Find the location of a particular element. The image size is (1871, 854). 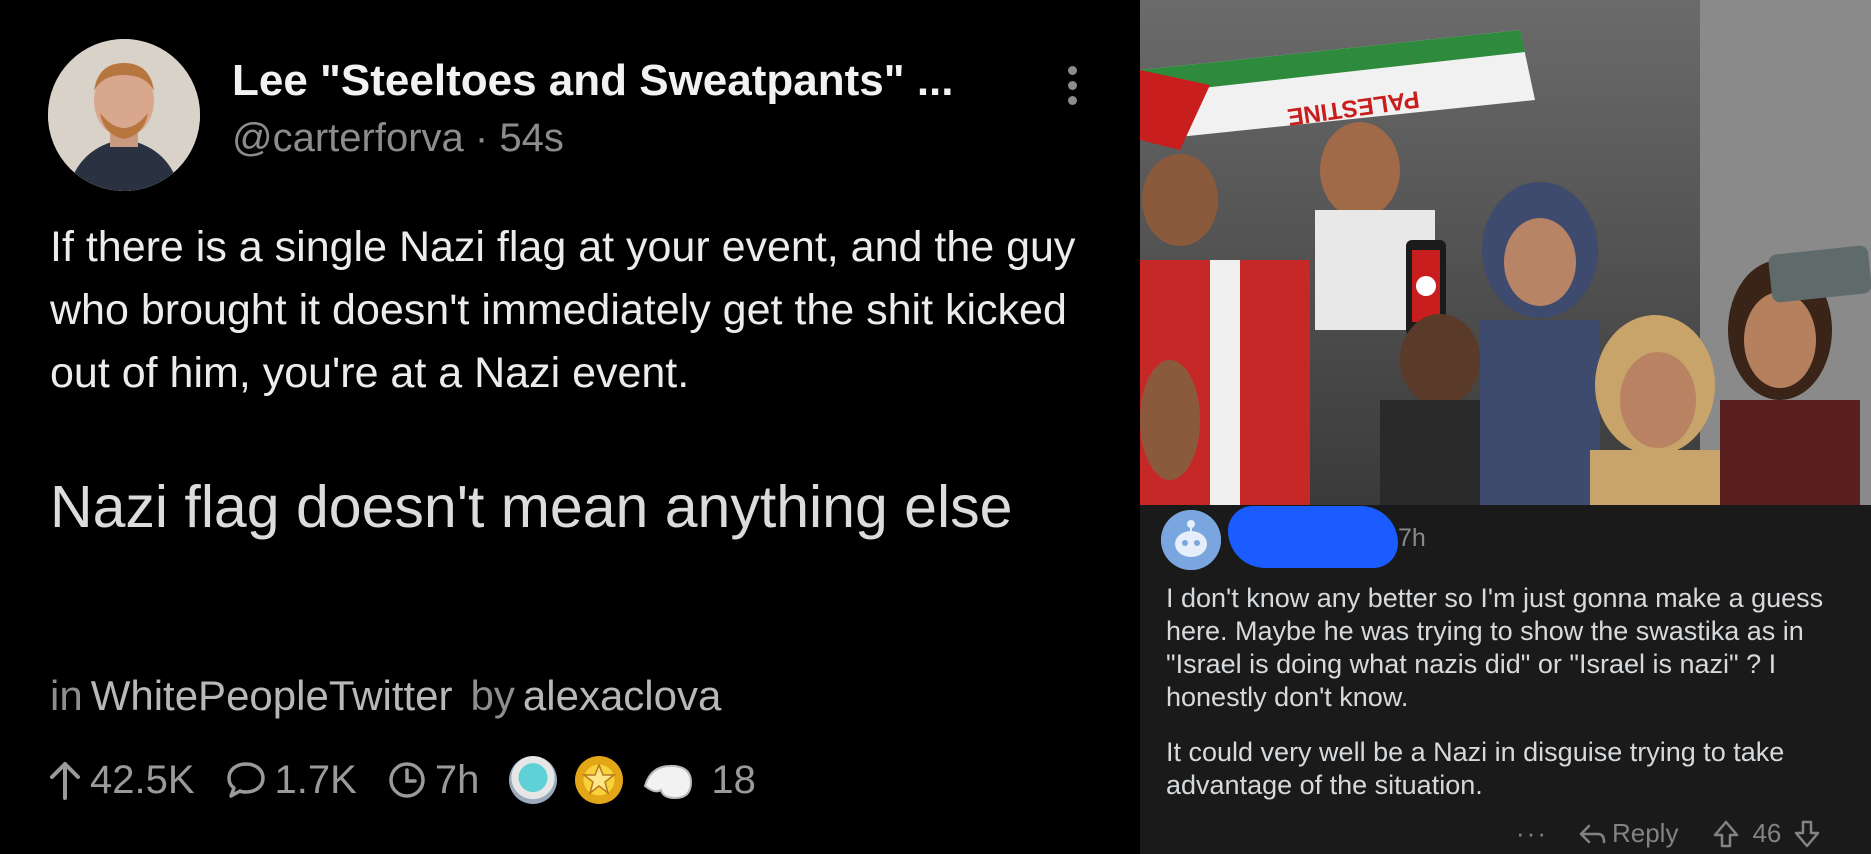

vote-controls: 46 is located at coordinates (1766, 833).